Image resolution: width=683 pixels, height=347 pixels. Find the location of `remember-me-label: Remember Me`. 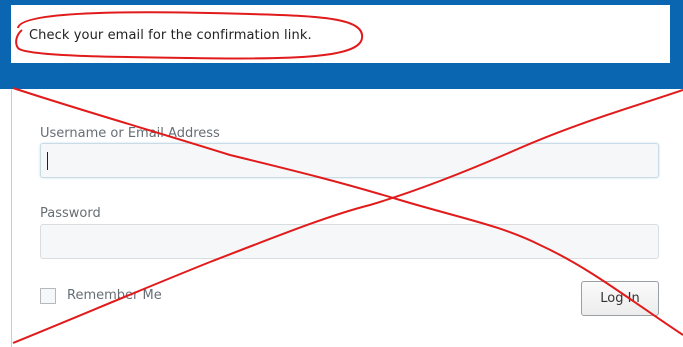

remember-me-label: Remember Me is located at coordinates (114, 295).